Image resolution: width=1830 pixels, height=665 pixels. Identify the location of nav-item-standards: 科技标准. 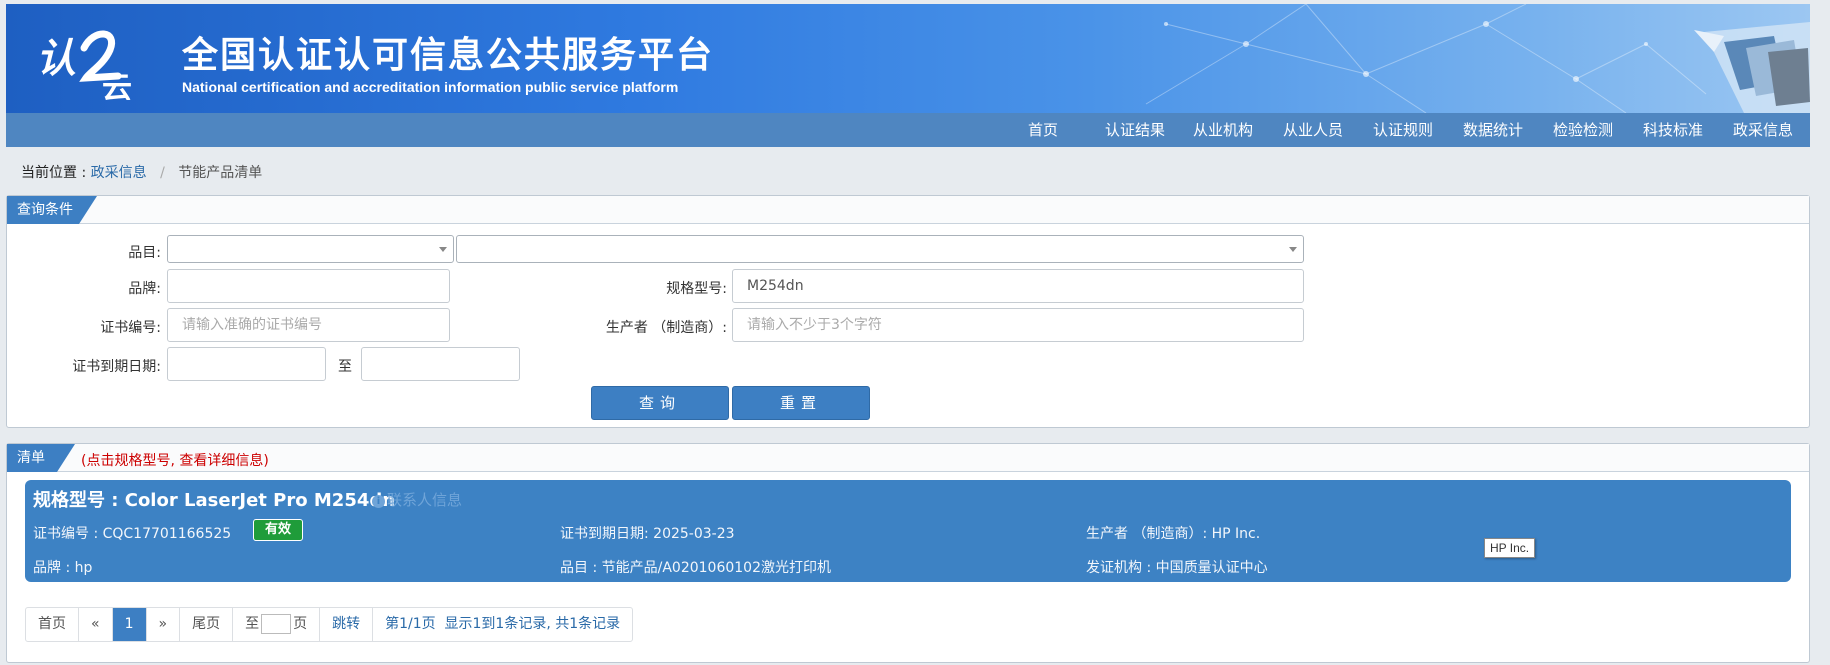
(1673, 130).